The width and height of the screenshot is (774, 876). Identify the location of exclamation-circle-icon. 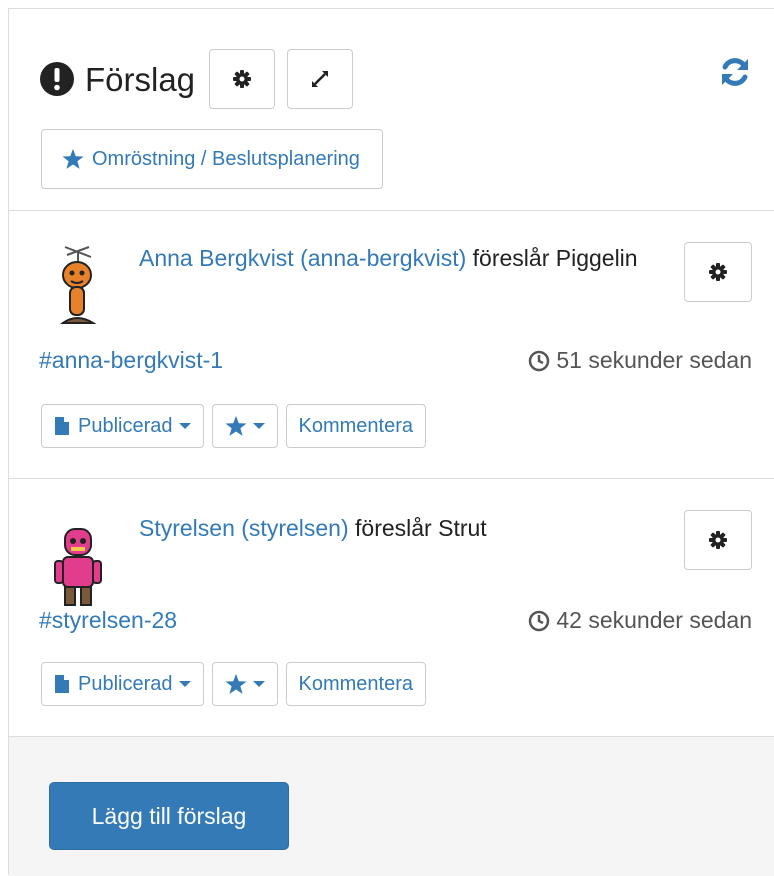
(57, 79).